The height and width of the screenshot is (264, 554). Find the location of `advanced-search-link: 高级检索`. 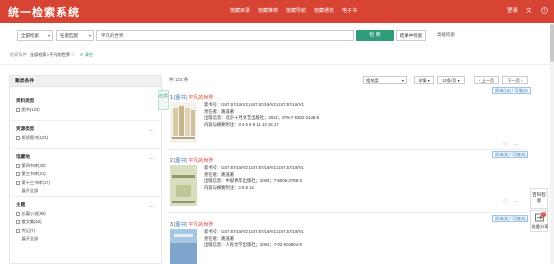

advanced-search-link: 高级检索 is located at coordinates (446, 35).